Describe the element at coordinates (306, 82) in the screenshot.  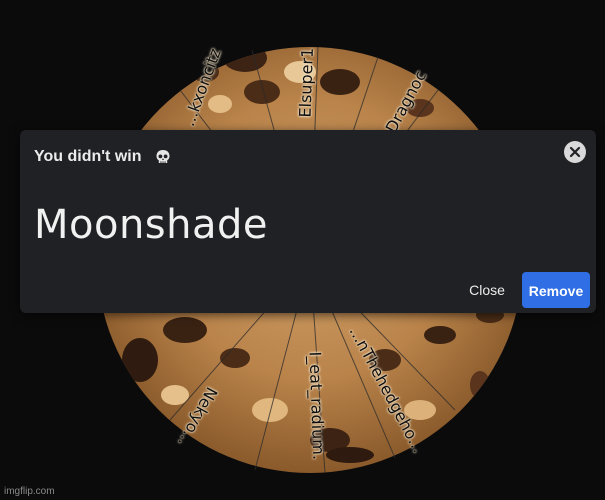
I see `wheel-label: Elsuper1` at that location.